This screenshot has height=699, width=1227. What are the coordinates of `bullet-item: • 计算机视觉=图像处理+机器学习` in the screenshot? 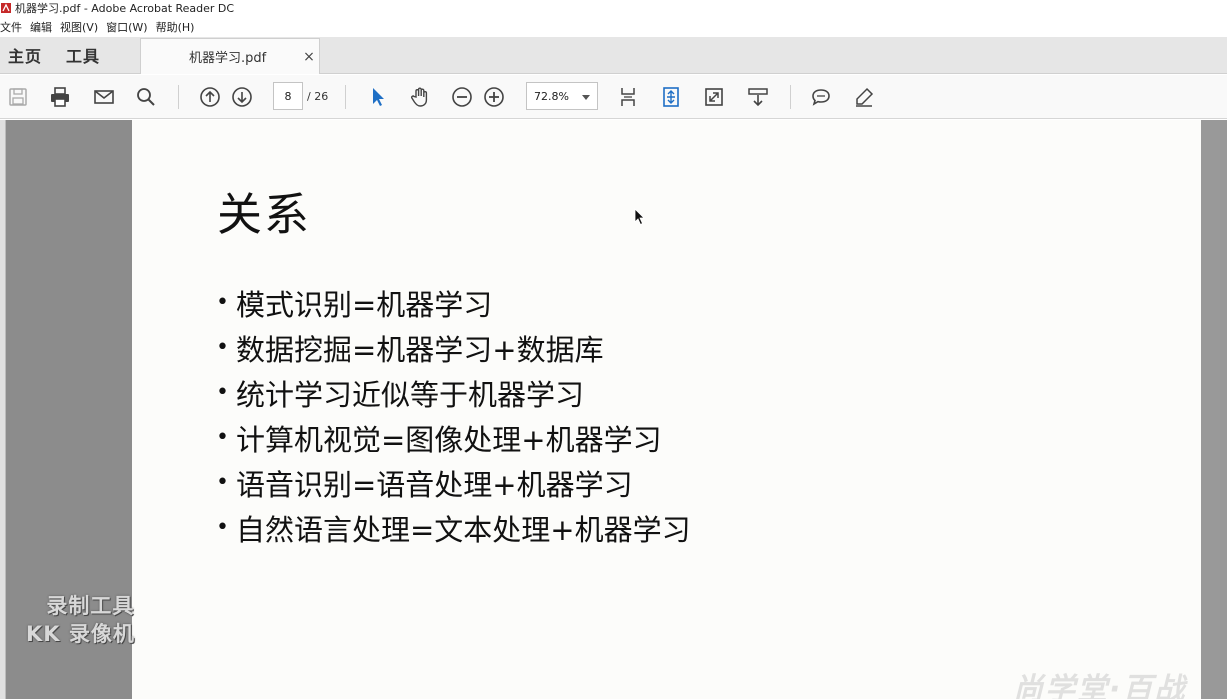 It's located at (453, 437).